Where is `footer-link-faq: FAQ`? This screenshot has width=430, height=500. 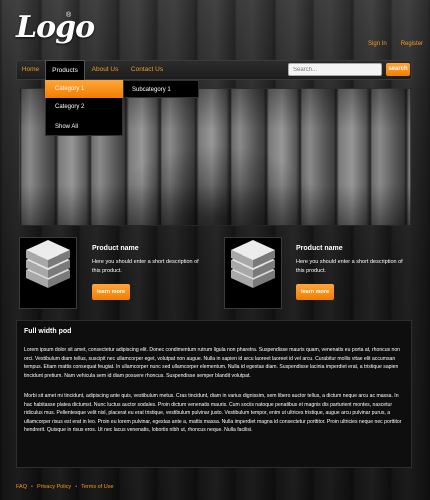 footer-link-faq: FAQ is located at coordinates (21, 487).